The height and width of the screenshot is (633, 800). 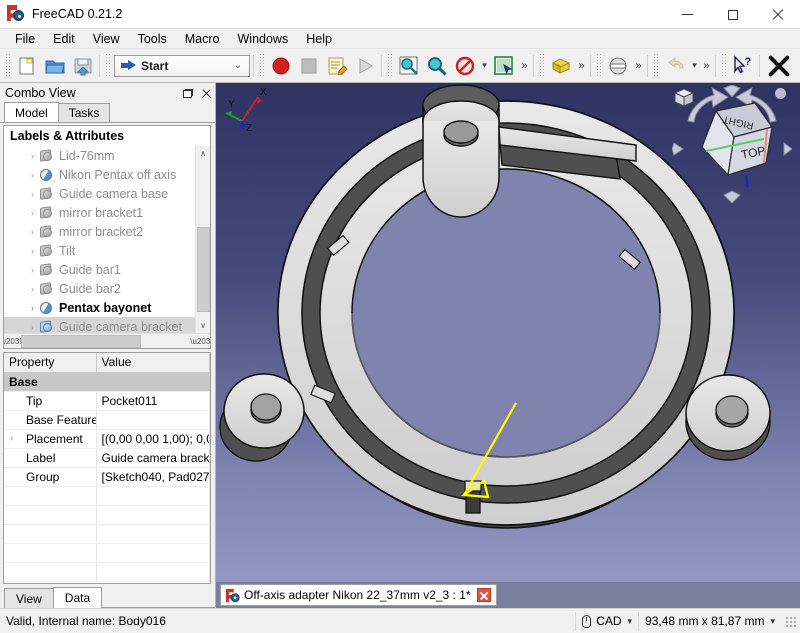 I want to click on tab-model: Model, so click(x=31, y=112).